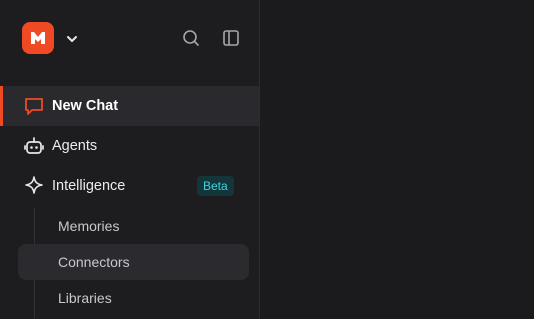 The image size is (534, 319). What do you see at coordinates (75, 146) in the screenshot?
I see `nav-agents-label: Agents` at bounding box center [75, 146].